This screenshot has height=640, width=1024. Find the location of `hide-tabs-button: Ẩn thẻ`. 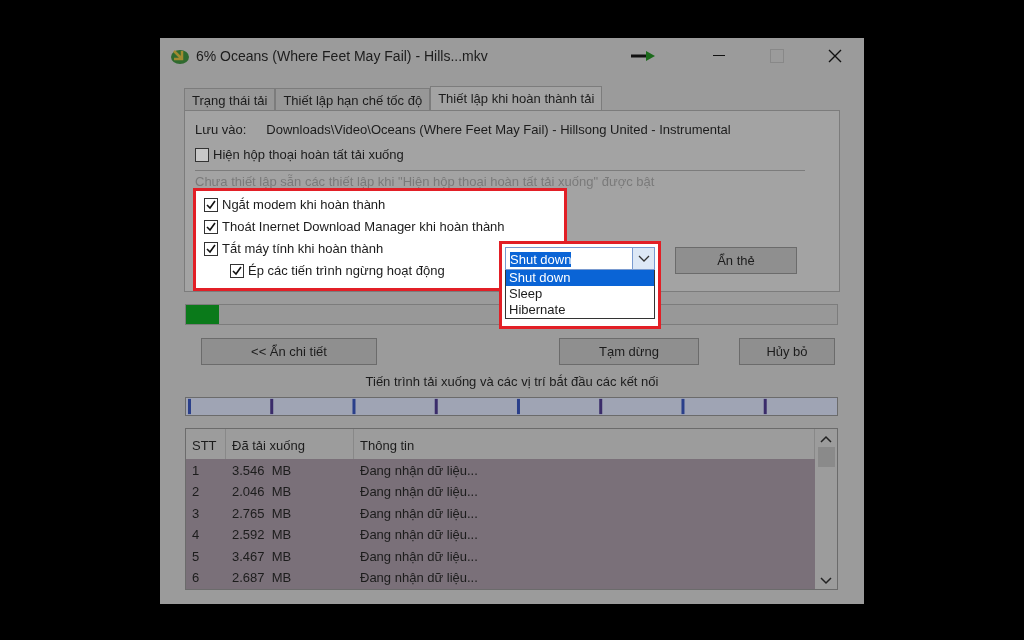

hide-tabs-button: Ẩn thẻ is located at coordinates (736, 260).